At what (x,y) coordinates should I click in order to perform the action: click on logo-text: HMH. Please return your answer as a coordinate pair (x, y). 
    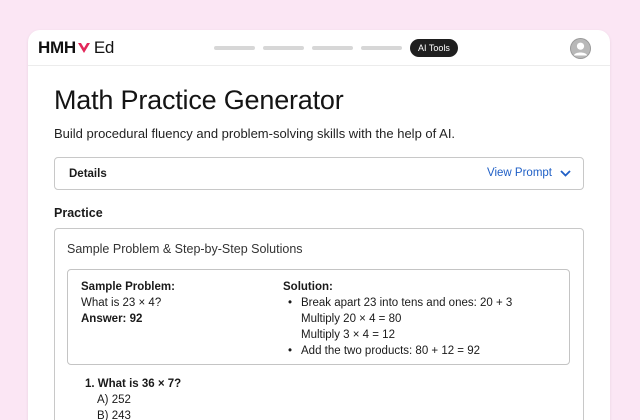
    Looking at the image, I should click on (57, 47).